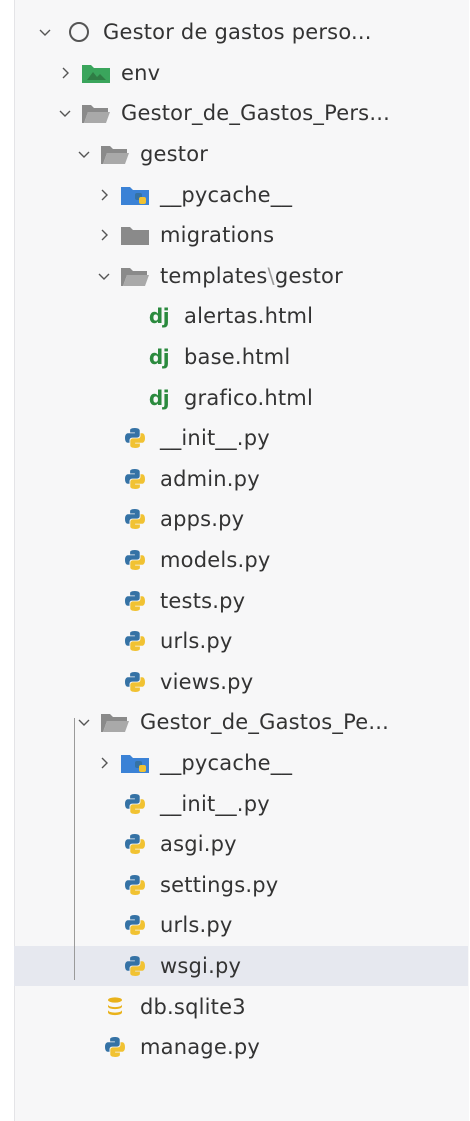  I want to click on tree-row-migrations: migrations, so click(235, 235).